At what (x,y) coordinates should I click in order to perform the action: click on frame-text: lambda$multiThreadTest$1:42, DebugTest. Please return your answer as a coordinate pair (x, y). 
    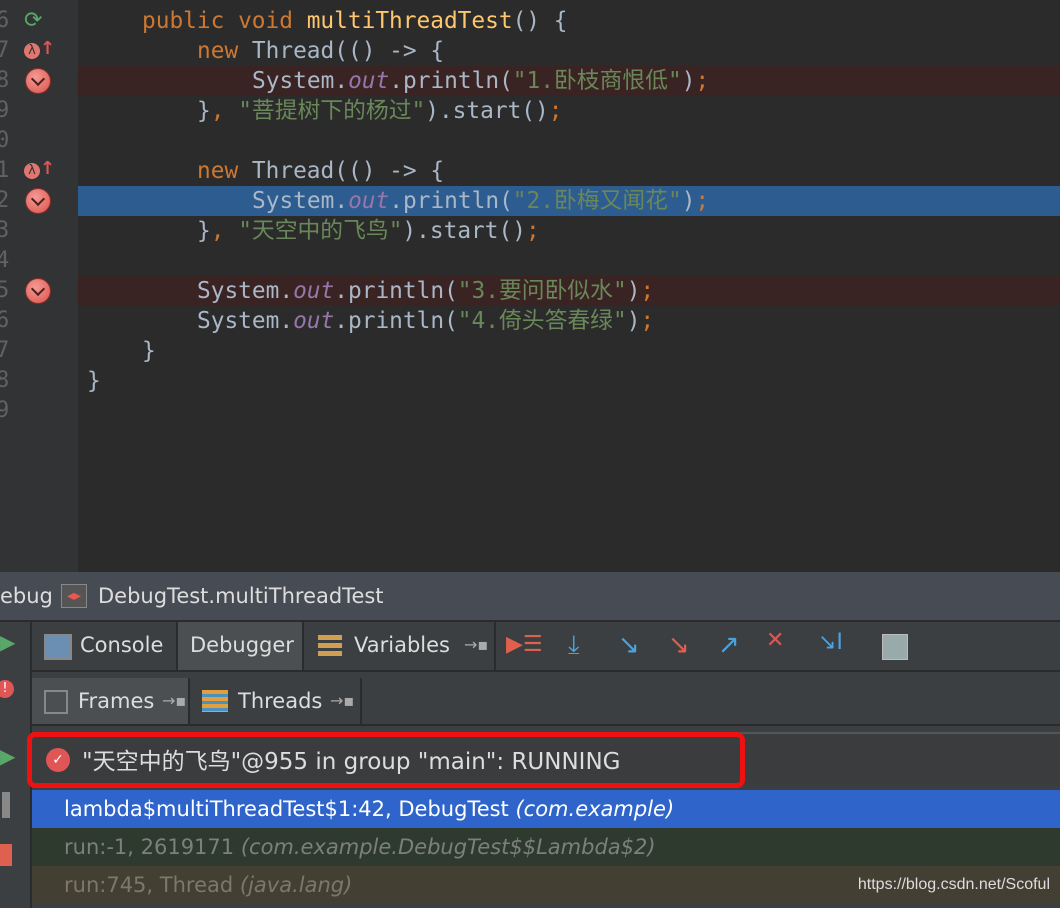
    Looking at the image, I should click on (290, 809).